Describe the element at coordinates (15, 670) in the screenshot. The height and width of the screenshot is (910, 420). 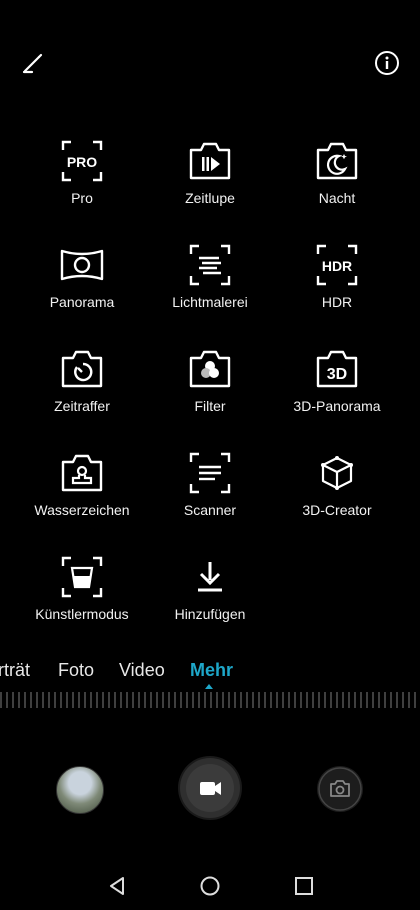
I see `tab-portrait: rträt` at that location.